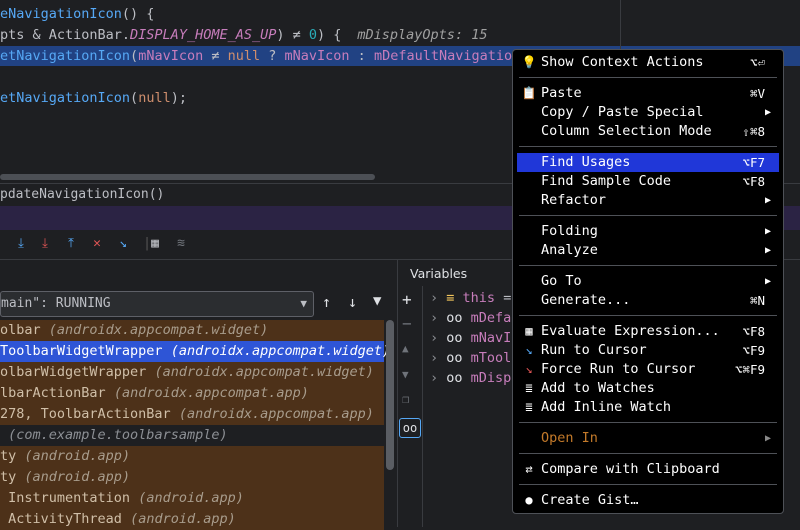 This screenshot has height=530, width=800. What do you see at coordinates (569, 250) in the screenshot?
I see `menu-item-label: Analyze` at bounding box center [569, 250].